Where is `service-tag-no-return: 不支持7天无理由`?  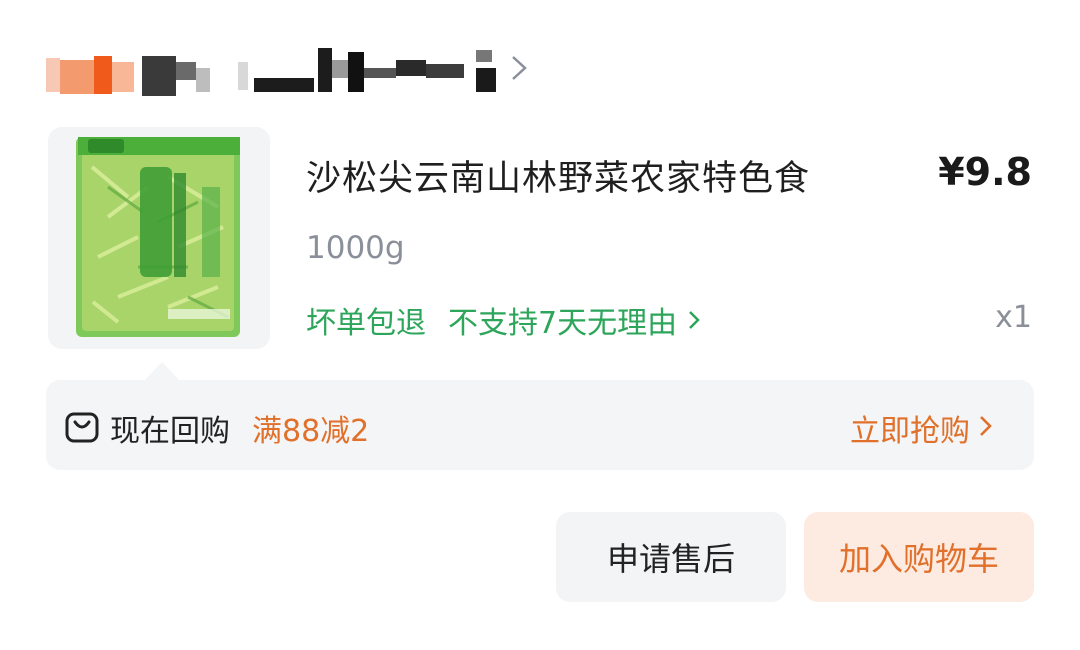
service-tag-no-return: 不支持7天无理由 is located at coordinates (563, 323).